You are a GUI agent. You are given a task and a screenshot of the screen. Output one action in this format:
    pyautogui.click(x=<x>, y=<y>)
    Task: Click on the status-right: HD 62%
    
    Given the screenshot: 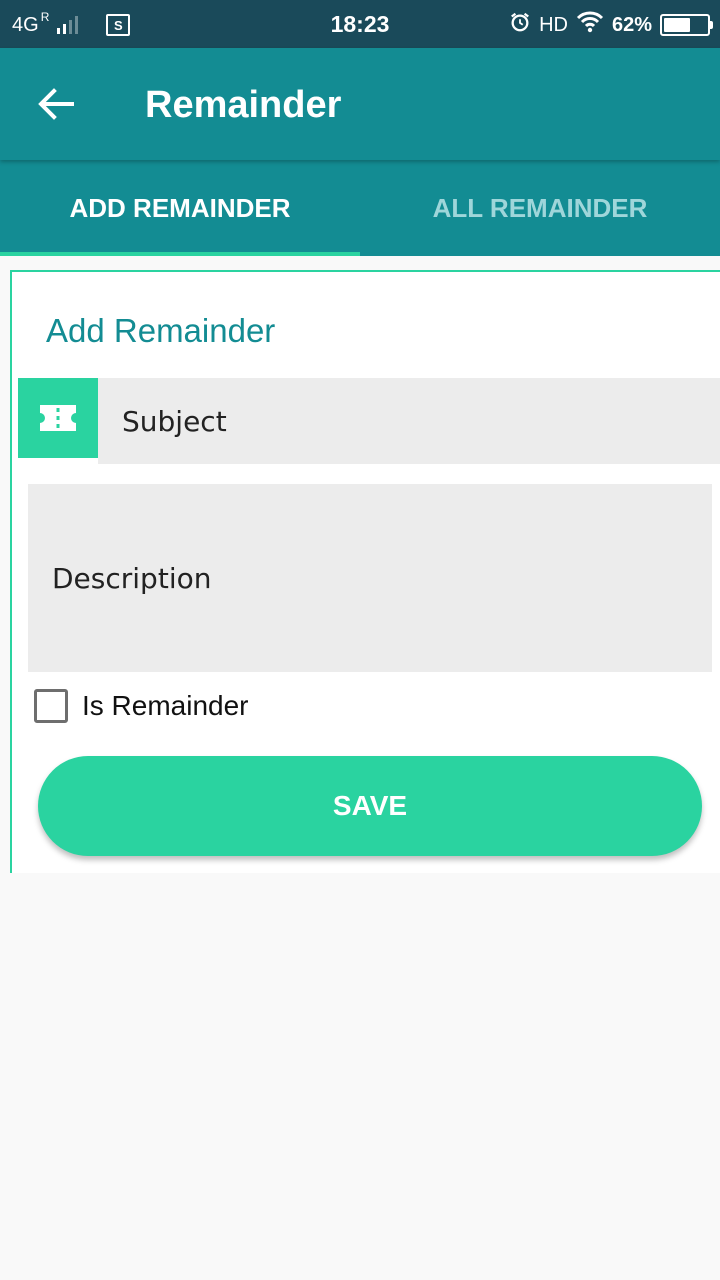 What is the action you would take?
    pyautogui.click(x=611, y=25)
    